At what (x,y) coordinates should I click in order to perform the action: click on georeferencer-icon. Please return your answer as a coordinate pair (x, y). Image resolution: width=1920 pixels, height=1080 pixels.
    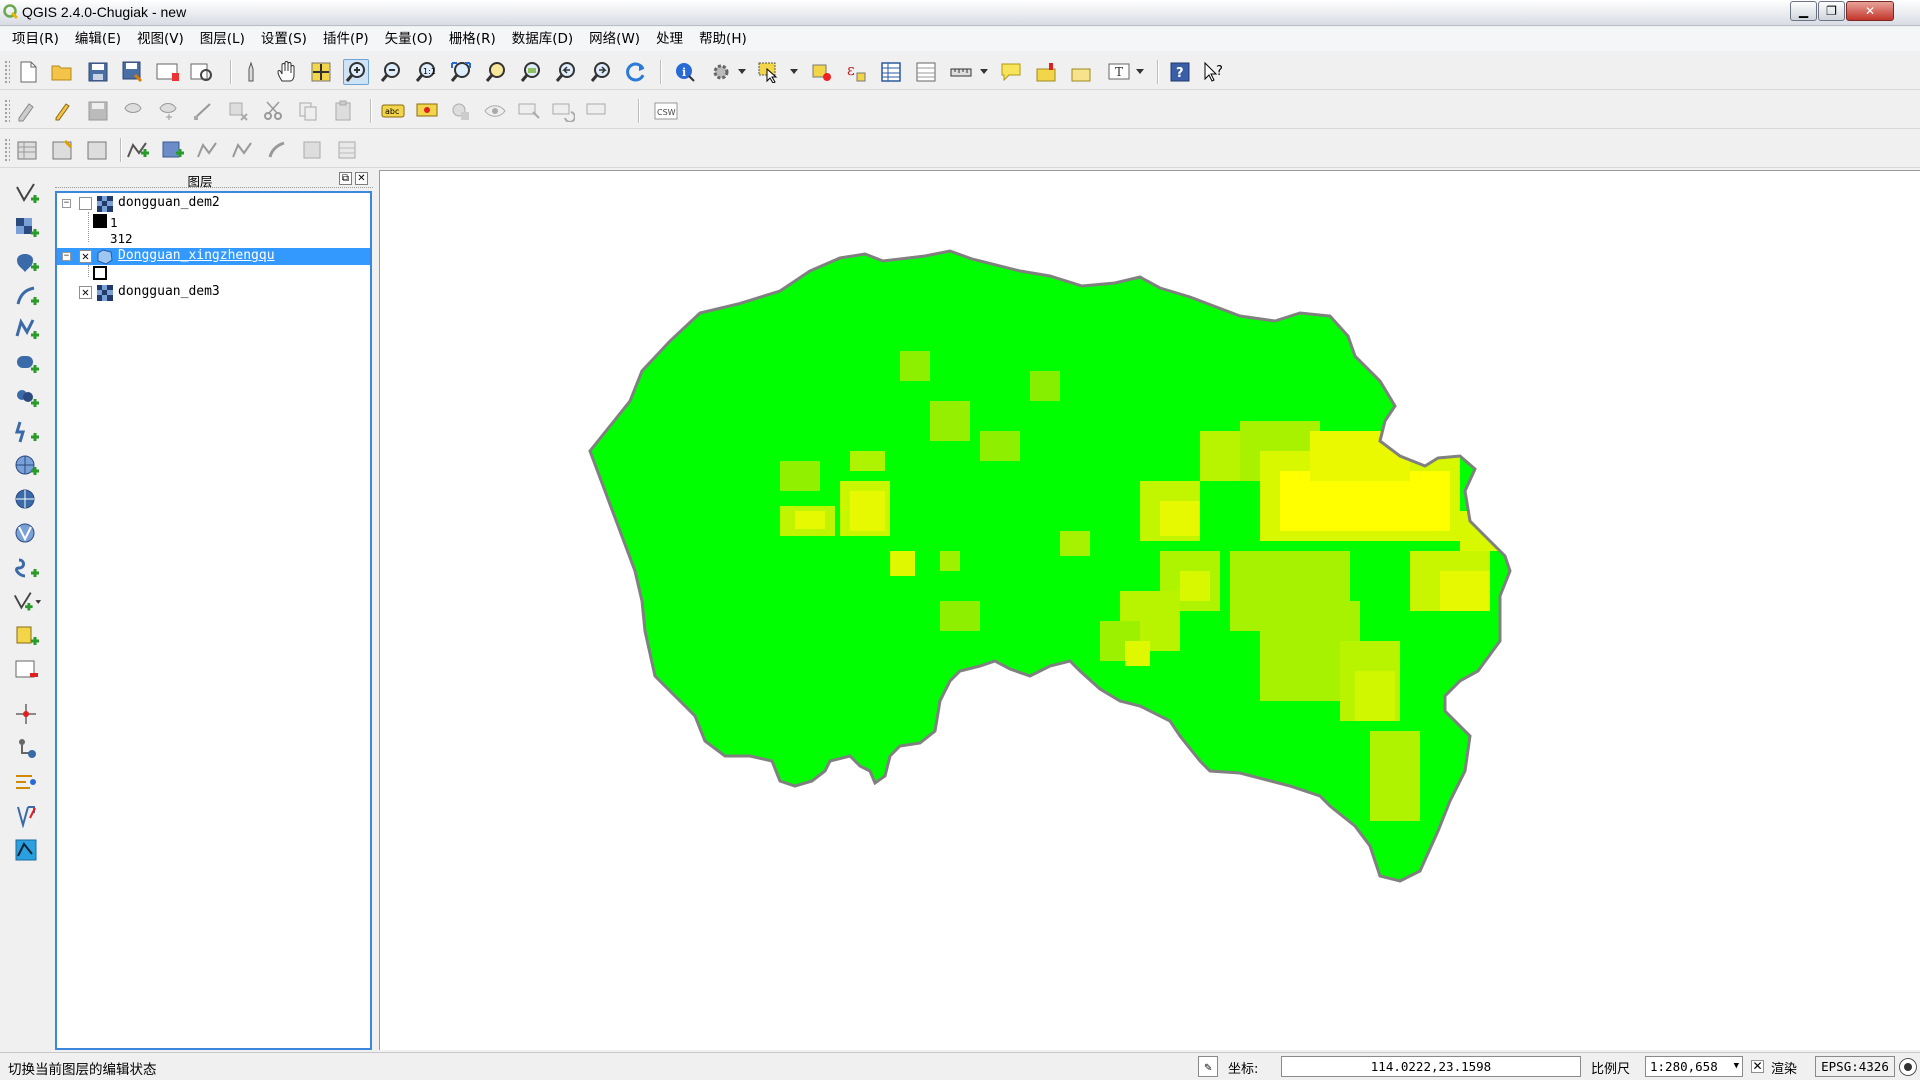
    Looking at the image, I should click on (27, 816).